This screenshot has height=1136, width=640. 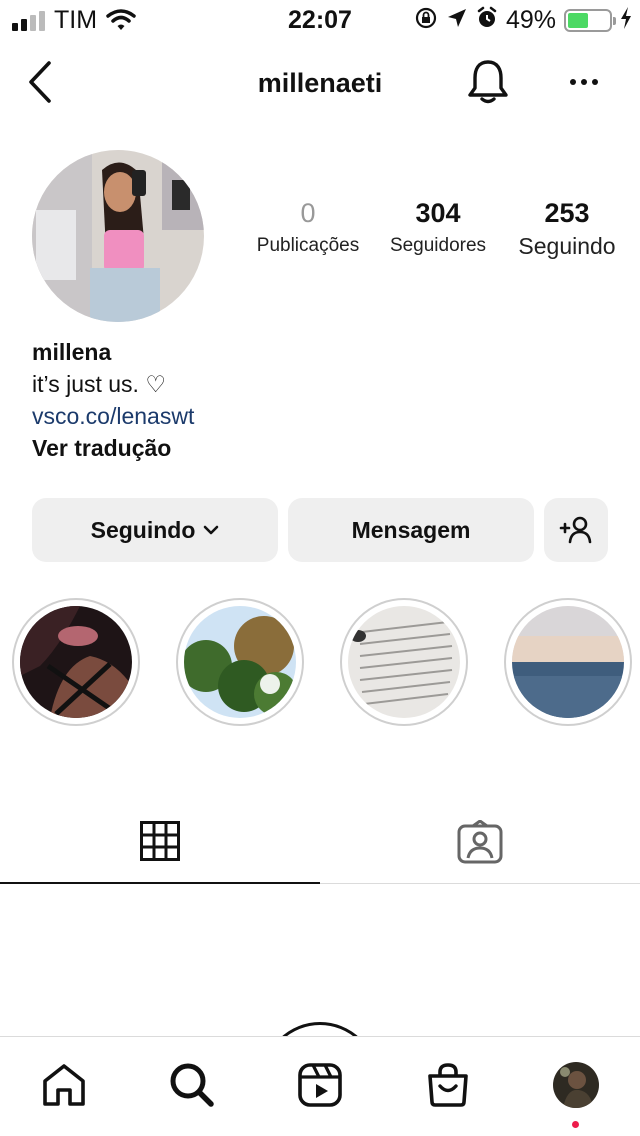 I want to click on shop-icon, so click(x=448, y=1085).